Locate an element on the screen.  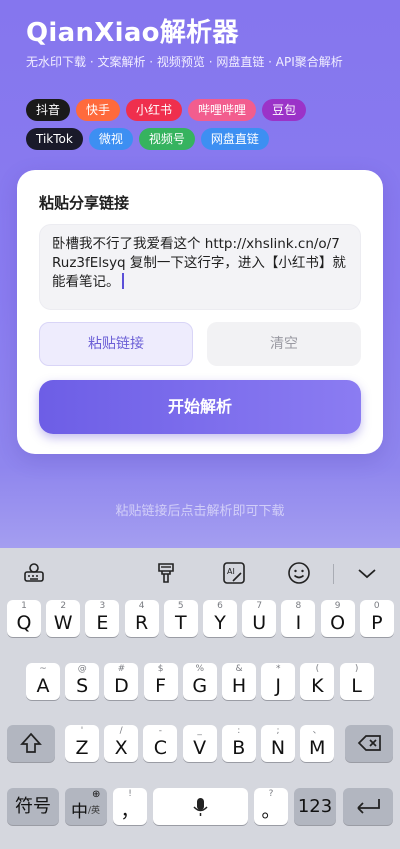
hint-text: 粘贴链接后点击解析即可下载 is located at coordinates (200, 511).